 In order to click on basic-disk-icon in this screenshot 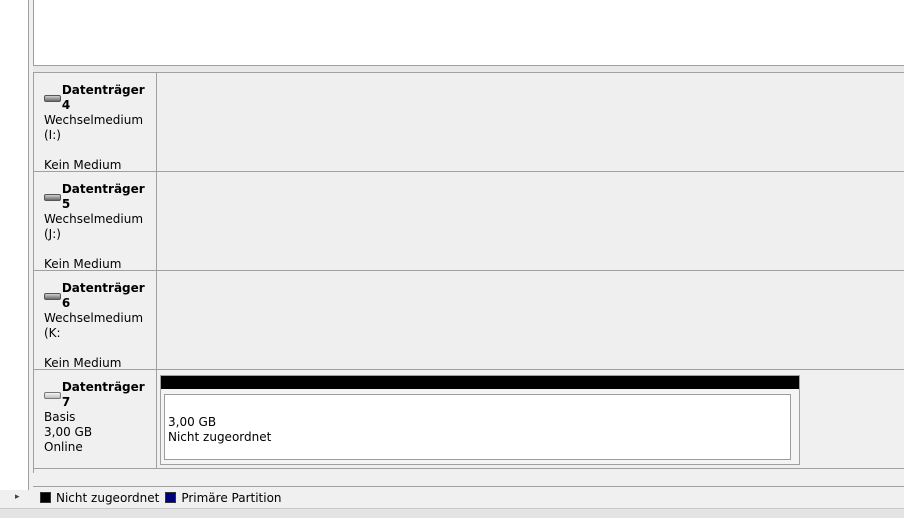, I will do `click(52, 395)`.